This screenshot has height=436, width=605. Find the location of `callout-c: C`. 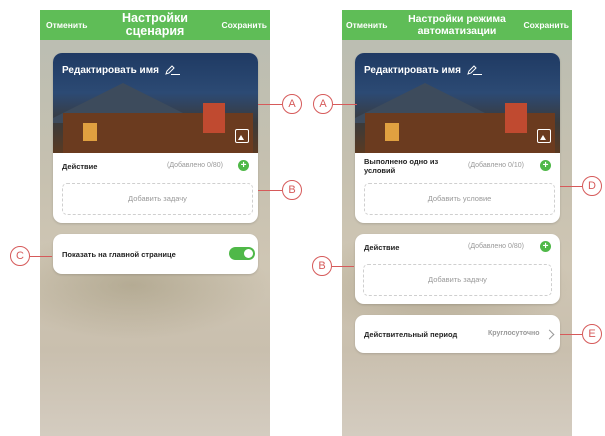

callout-c: C is located at coordinates (20, 256).